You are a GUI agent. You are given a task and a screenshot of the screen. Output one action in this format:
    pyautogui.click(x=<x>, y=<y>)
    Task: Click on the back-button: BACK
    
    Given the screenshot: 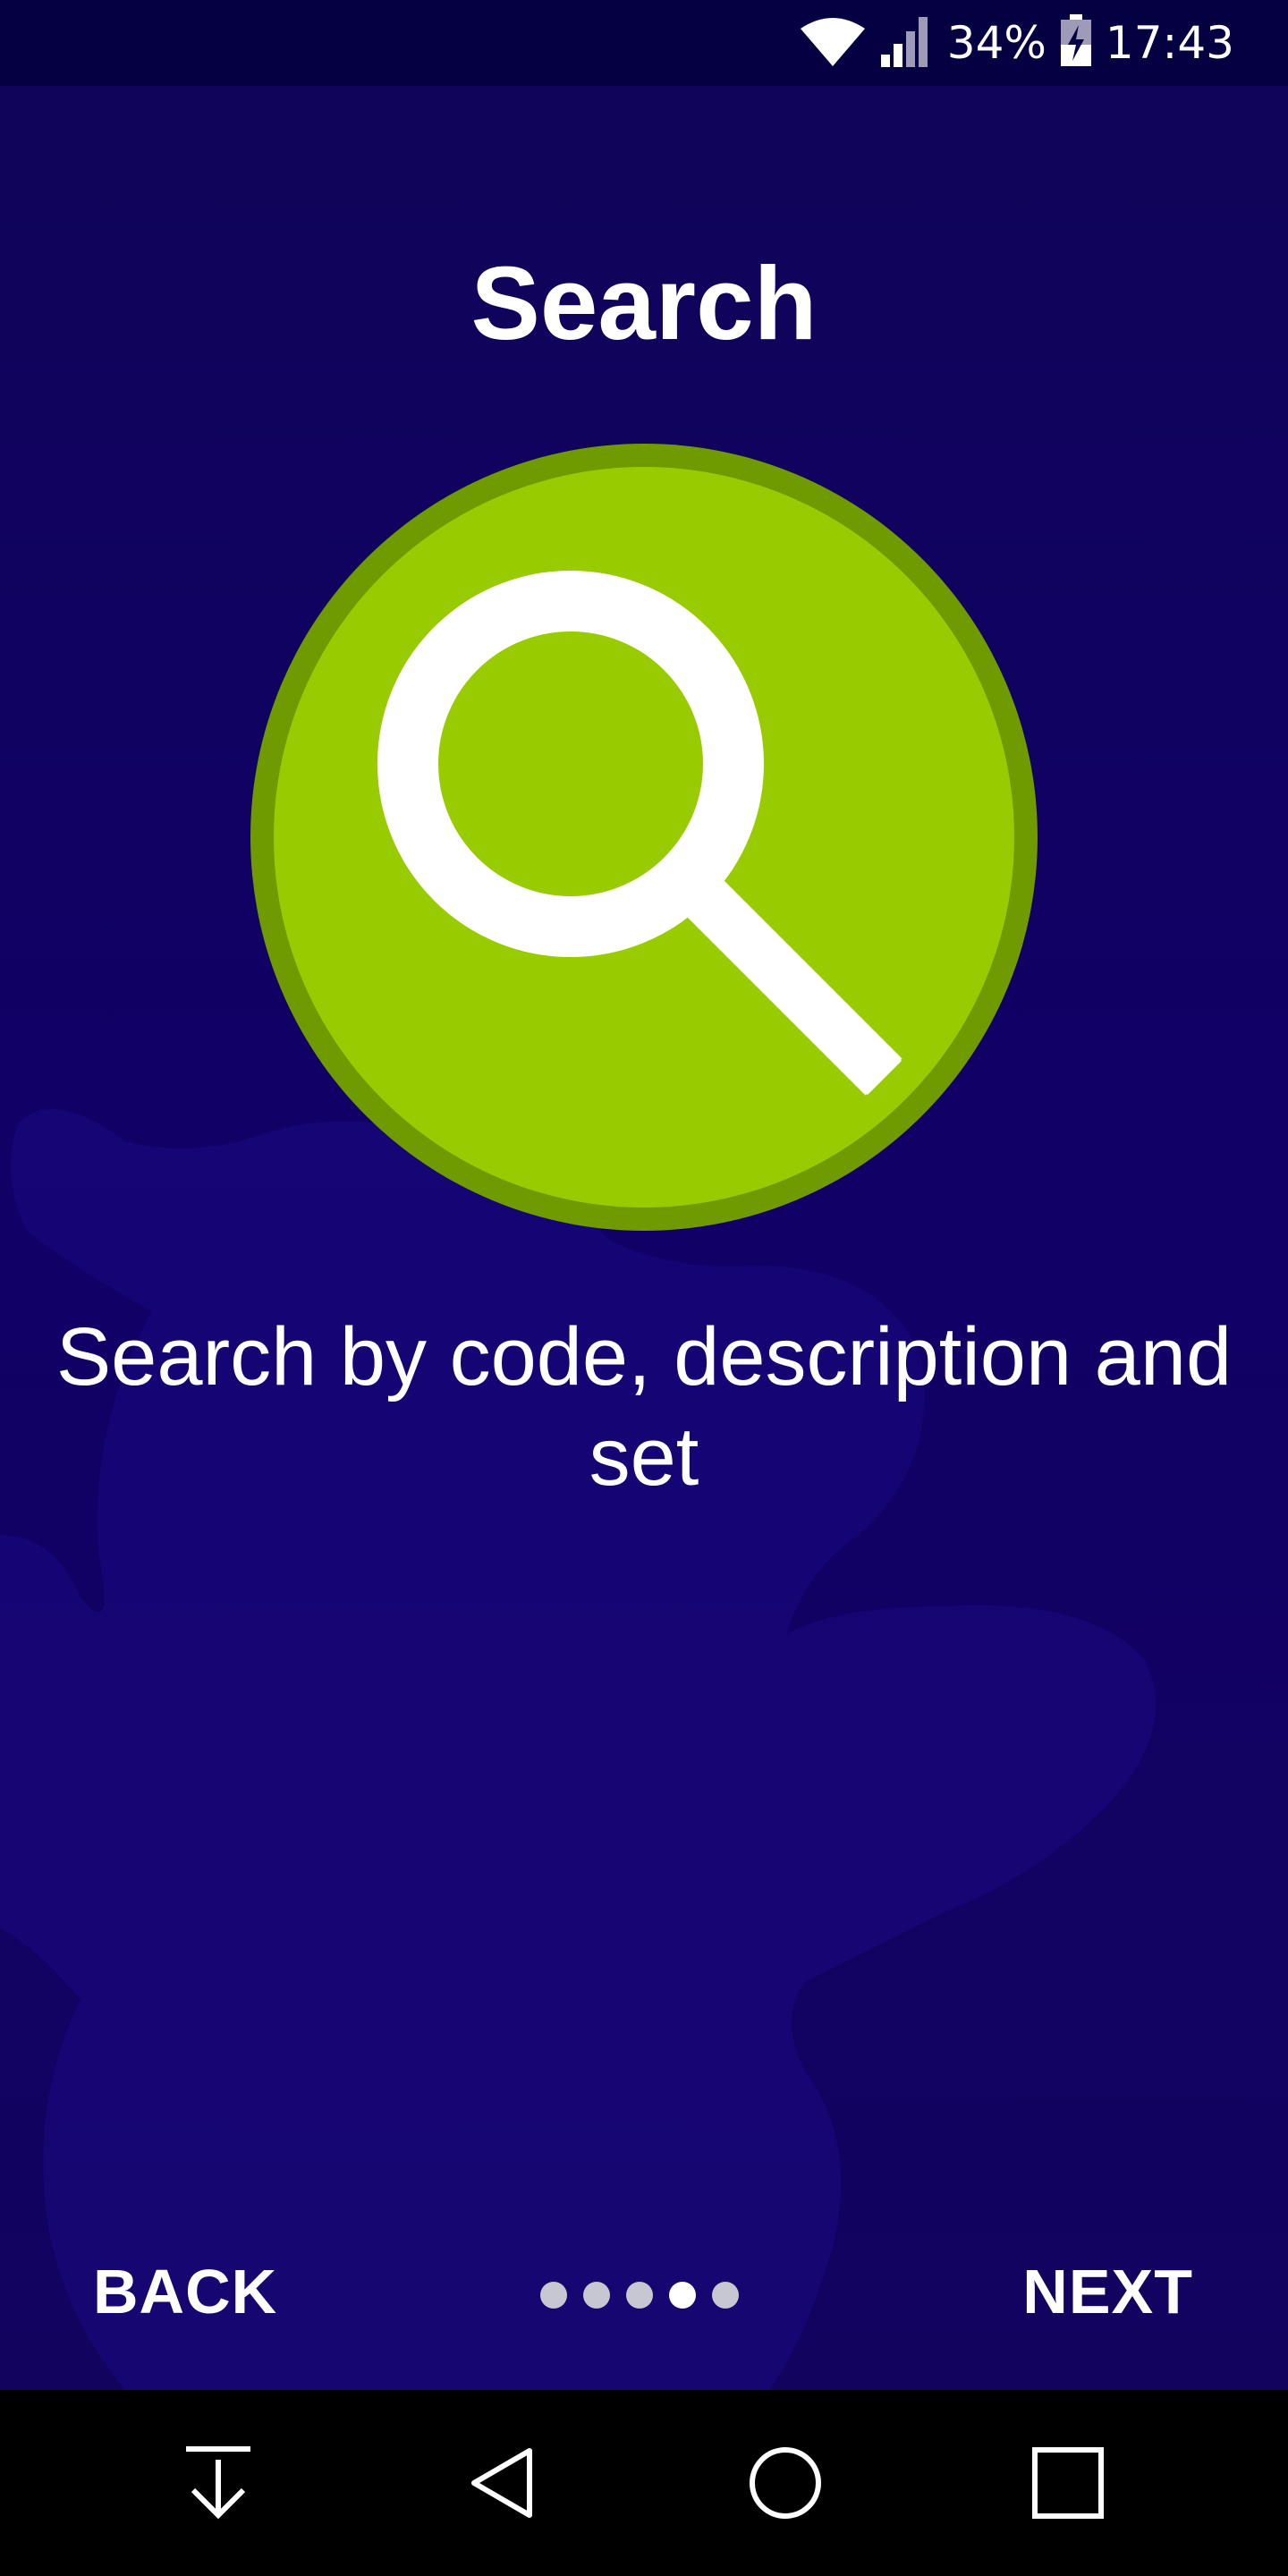 What is the action you would take?
    pyautogui.click(x=185, y=2291)
    